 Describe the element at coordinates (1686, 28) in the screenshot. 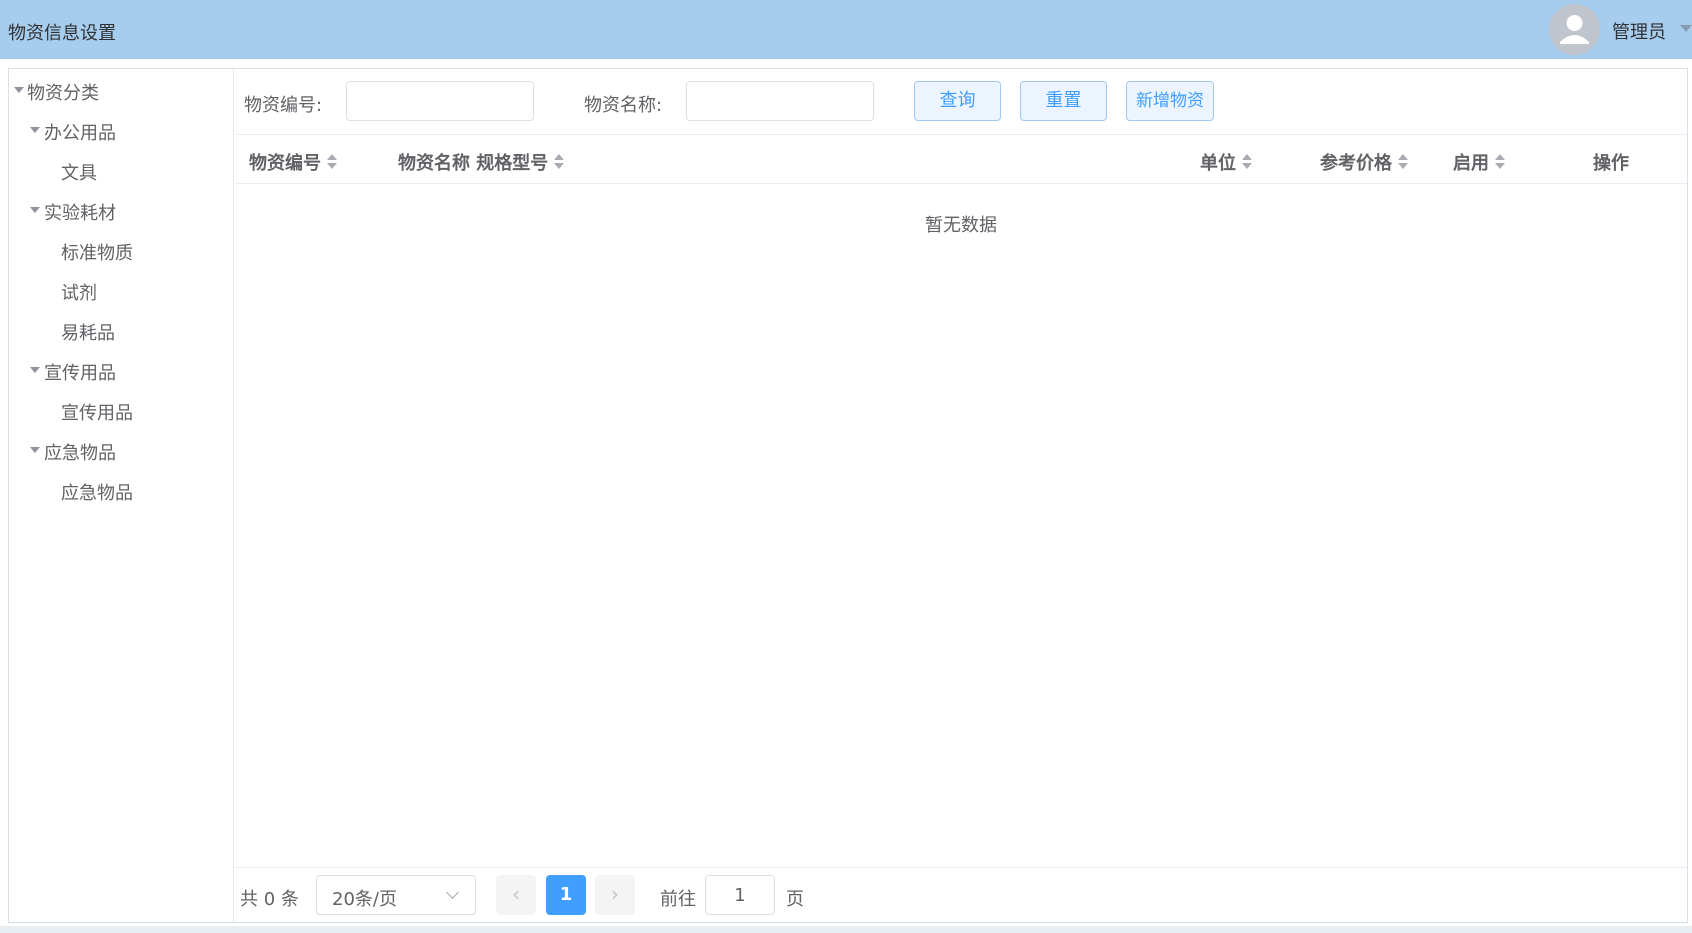

I see `user-menu-caret-icon` at that location.